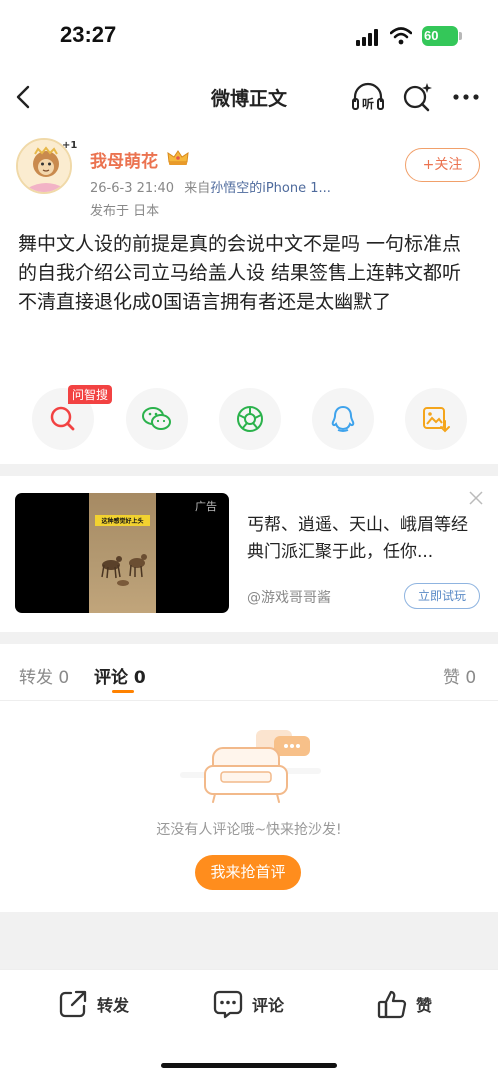 This screenshot has height=1080, width=498. I want to click on post-date: 26-6-3 21:40, so click(132, 188).